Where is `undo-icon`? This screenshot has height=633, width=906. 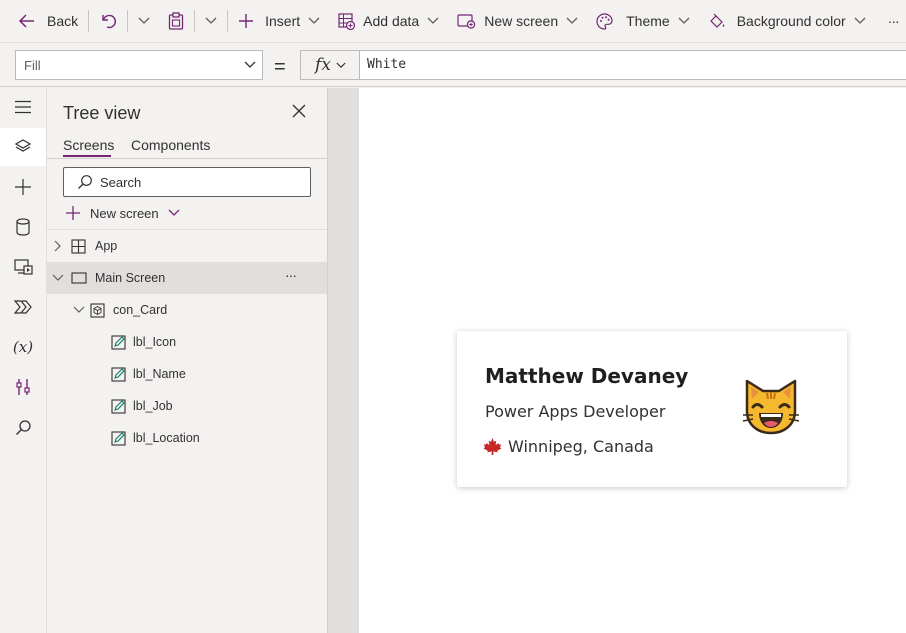
undo-icon is located at coordinates (109, 21).